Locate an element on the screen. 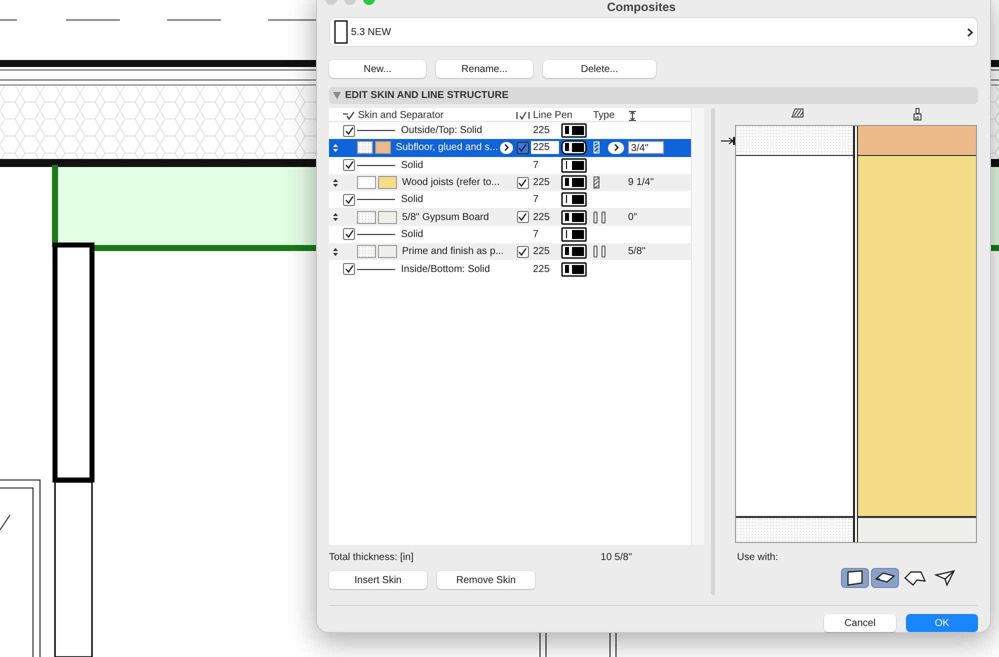 The width and height of the screenshot is (999, 657). separator-name: Outside/Top: Solid is located at coordinates (441, 131).